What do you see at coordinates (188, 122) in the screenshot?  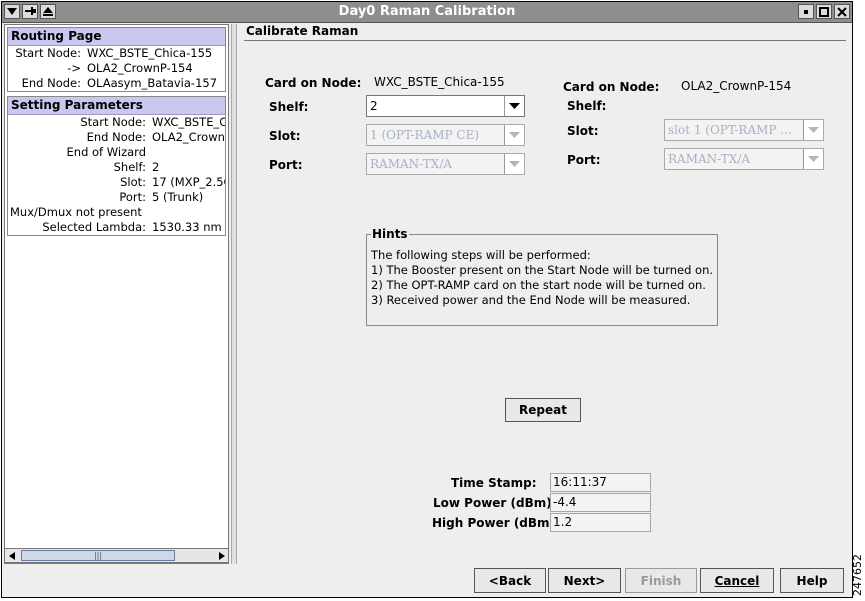 I see `param-value: WXC_BSTE_Chi` at bounding box center [188, 122].